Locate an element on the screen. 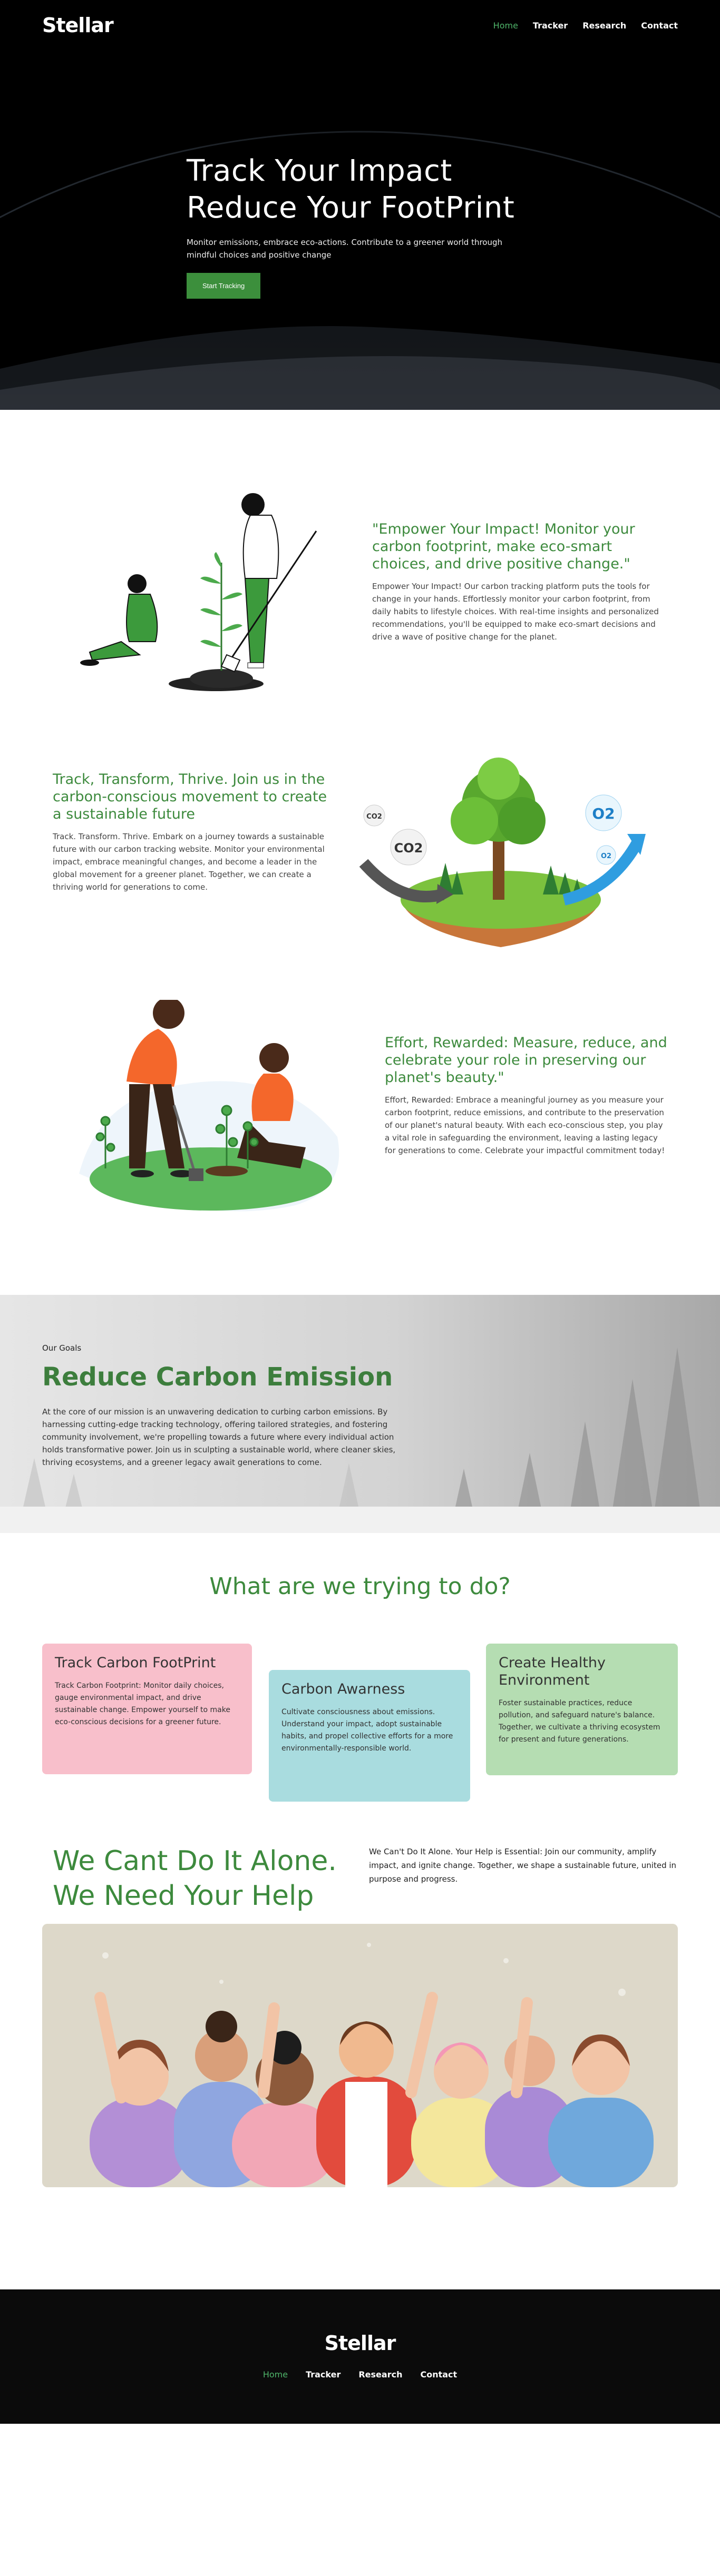 The width and height of the screenshot is (720, 2576). nav-links: Home Tracker Research Contact is located at coordinates (585, 26).